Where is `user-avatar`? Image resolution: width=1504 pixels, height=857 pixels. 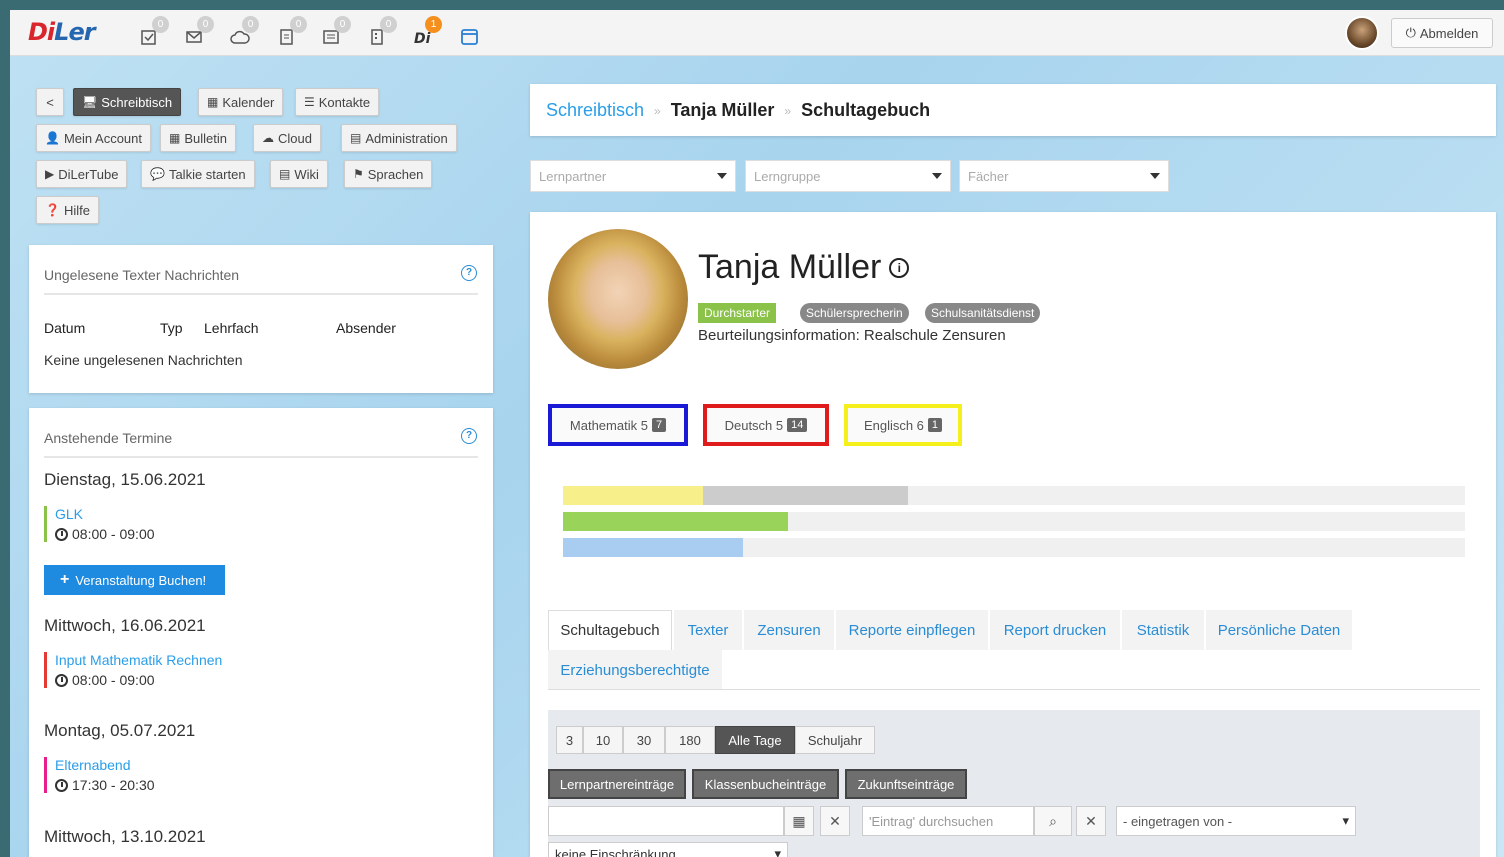 user-avatar is located at coordinates (1362, 33).